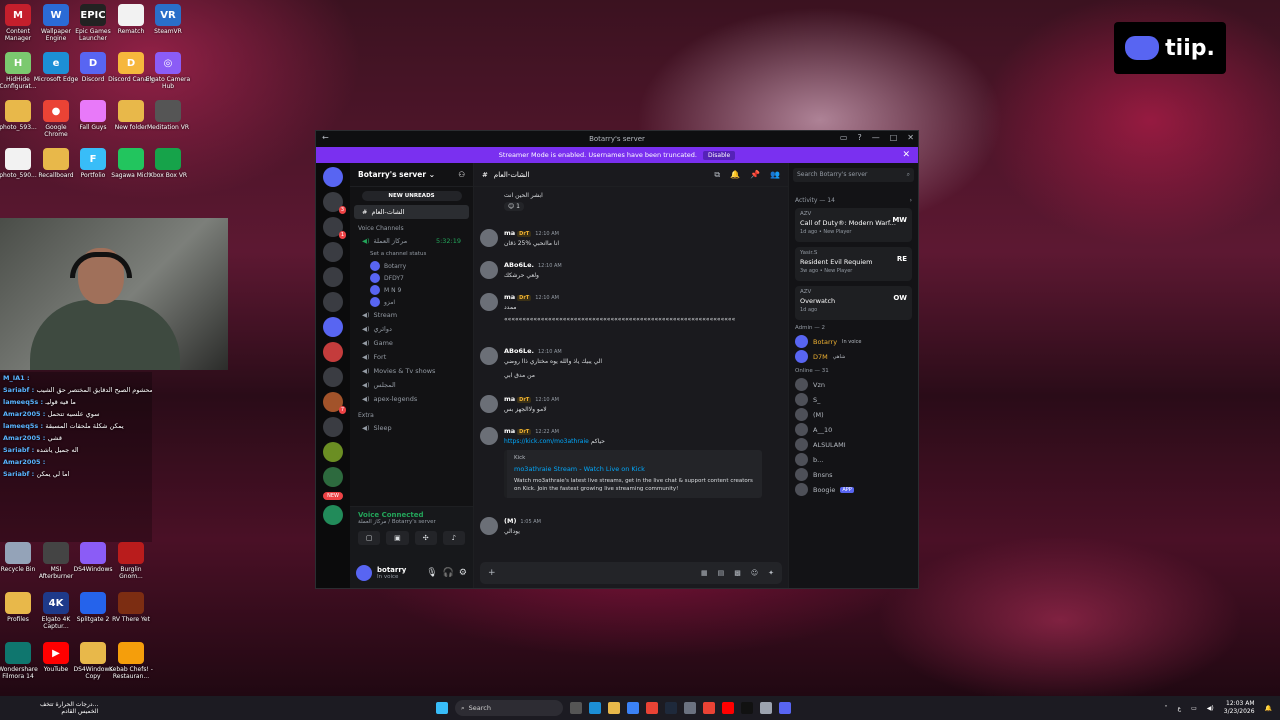 This screenshot has height=720, width=1280. I want to click on voice-connected-label: Voice Connected, so click(411, 515).